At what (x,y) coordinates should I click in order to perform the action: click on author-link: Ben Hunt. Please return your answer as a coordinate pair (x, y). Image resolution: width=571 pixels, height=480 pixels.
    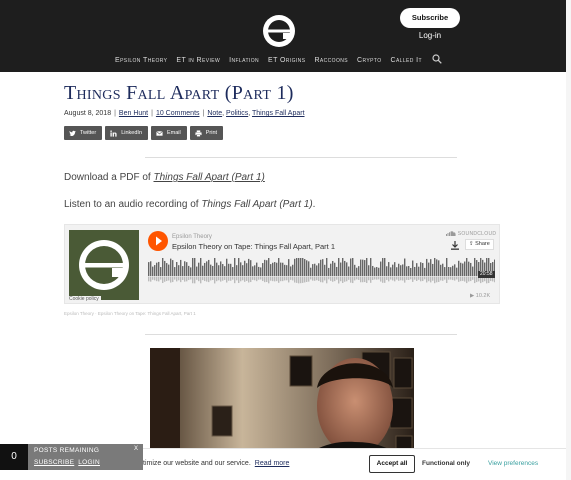
    Looking at the image, I should click on (133, 113).